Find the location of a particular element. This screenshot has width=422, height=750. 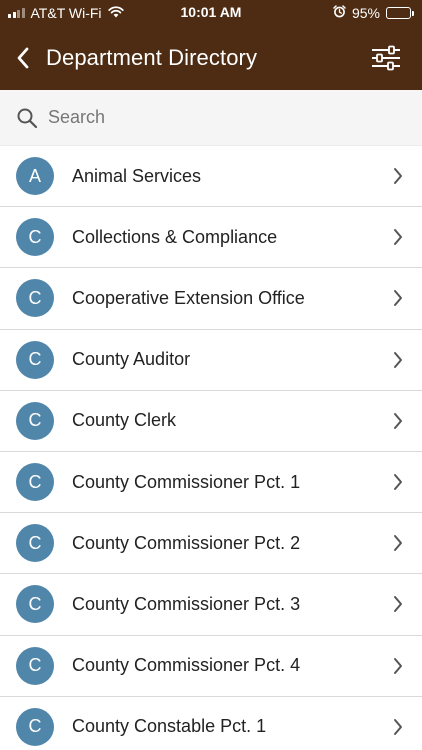

list-item: C County Commissioner Pct. 4 is located at coordinates (211, 666).